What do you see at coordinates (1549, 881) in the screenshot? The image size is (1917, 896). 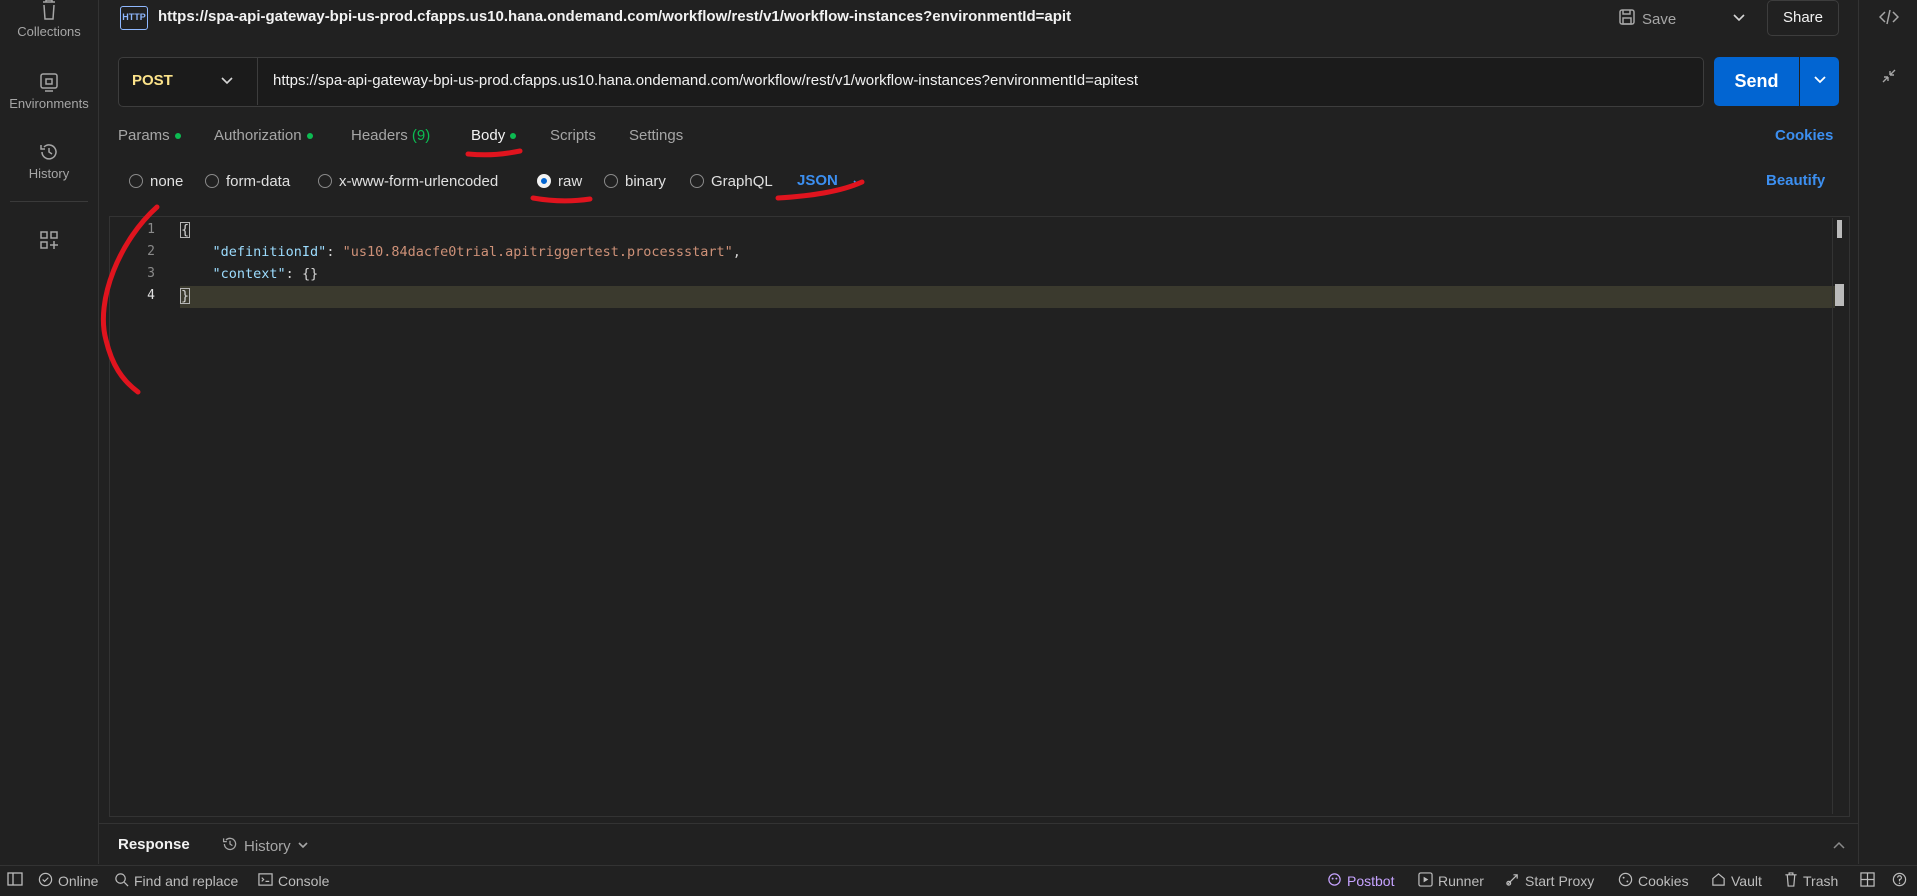 I see `start-proxy-button: Start Proxy` at bounding box center [1549, 881].